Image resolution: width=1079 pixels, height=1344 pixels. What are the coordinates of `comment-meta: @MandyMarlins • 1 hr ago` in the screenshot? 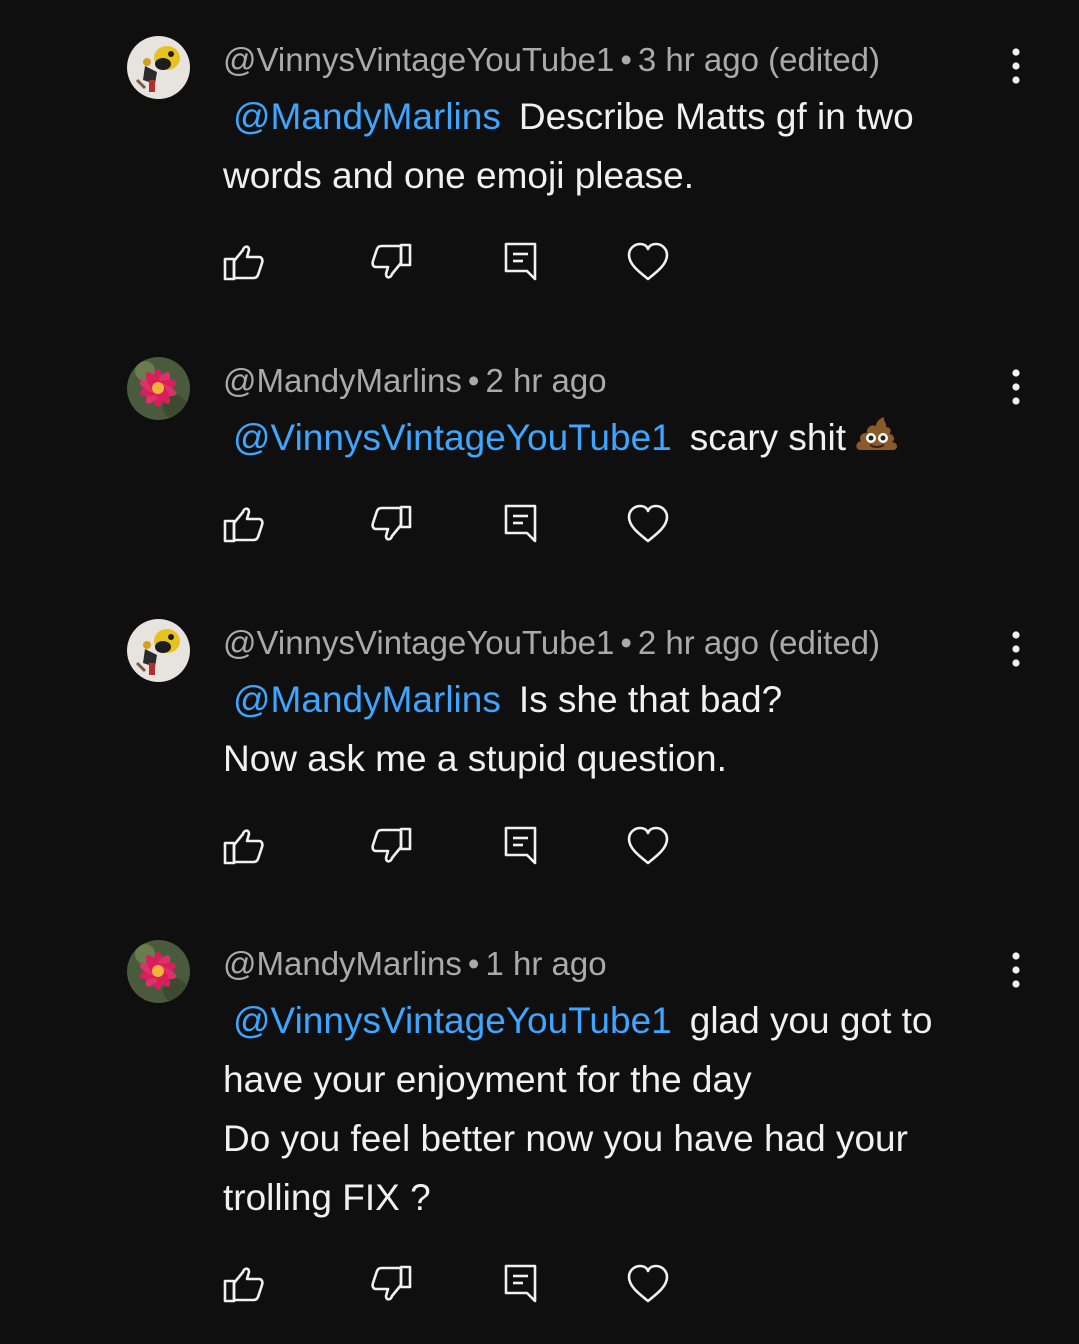 It's located at (415, 964).